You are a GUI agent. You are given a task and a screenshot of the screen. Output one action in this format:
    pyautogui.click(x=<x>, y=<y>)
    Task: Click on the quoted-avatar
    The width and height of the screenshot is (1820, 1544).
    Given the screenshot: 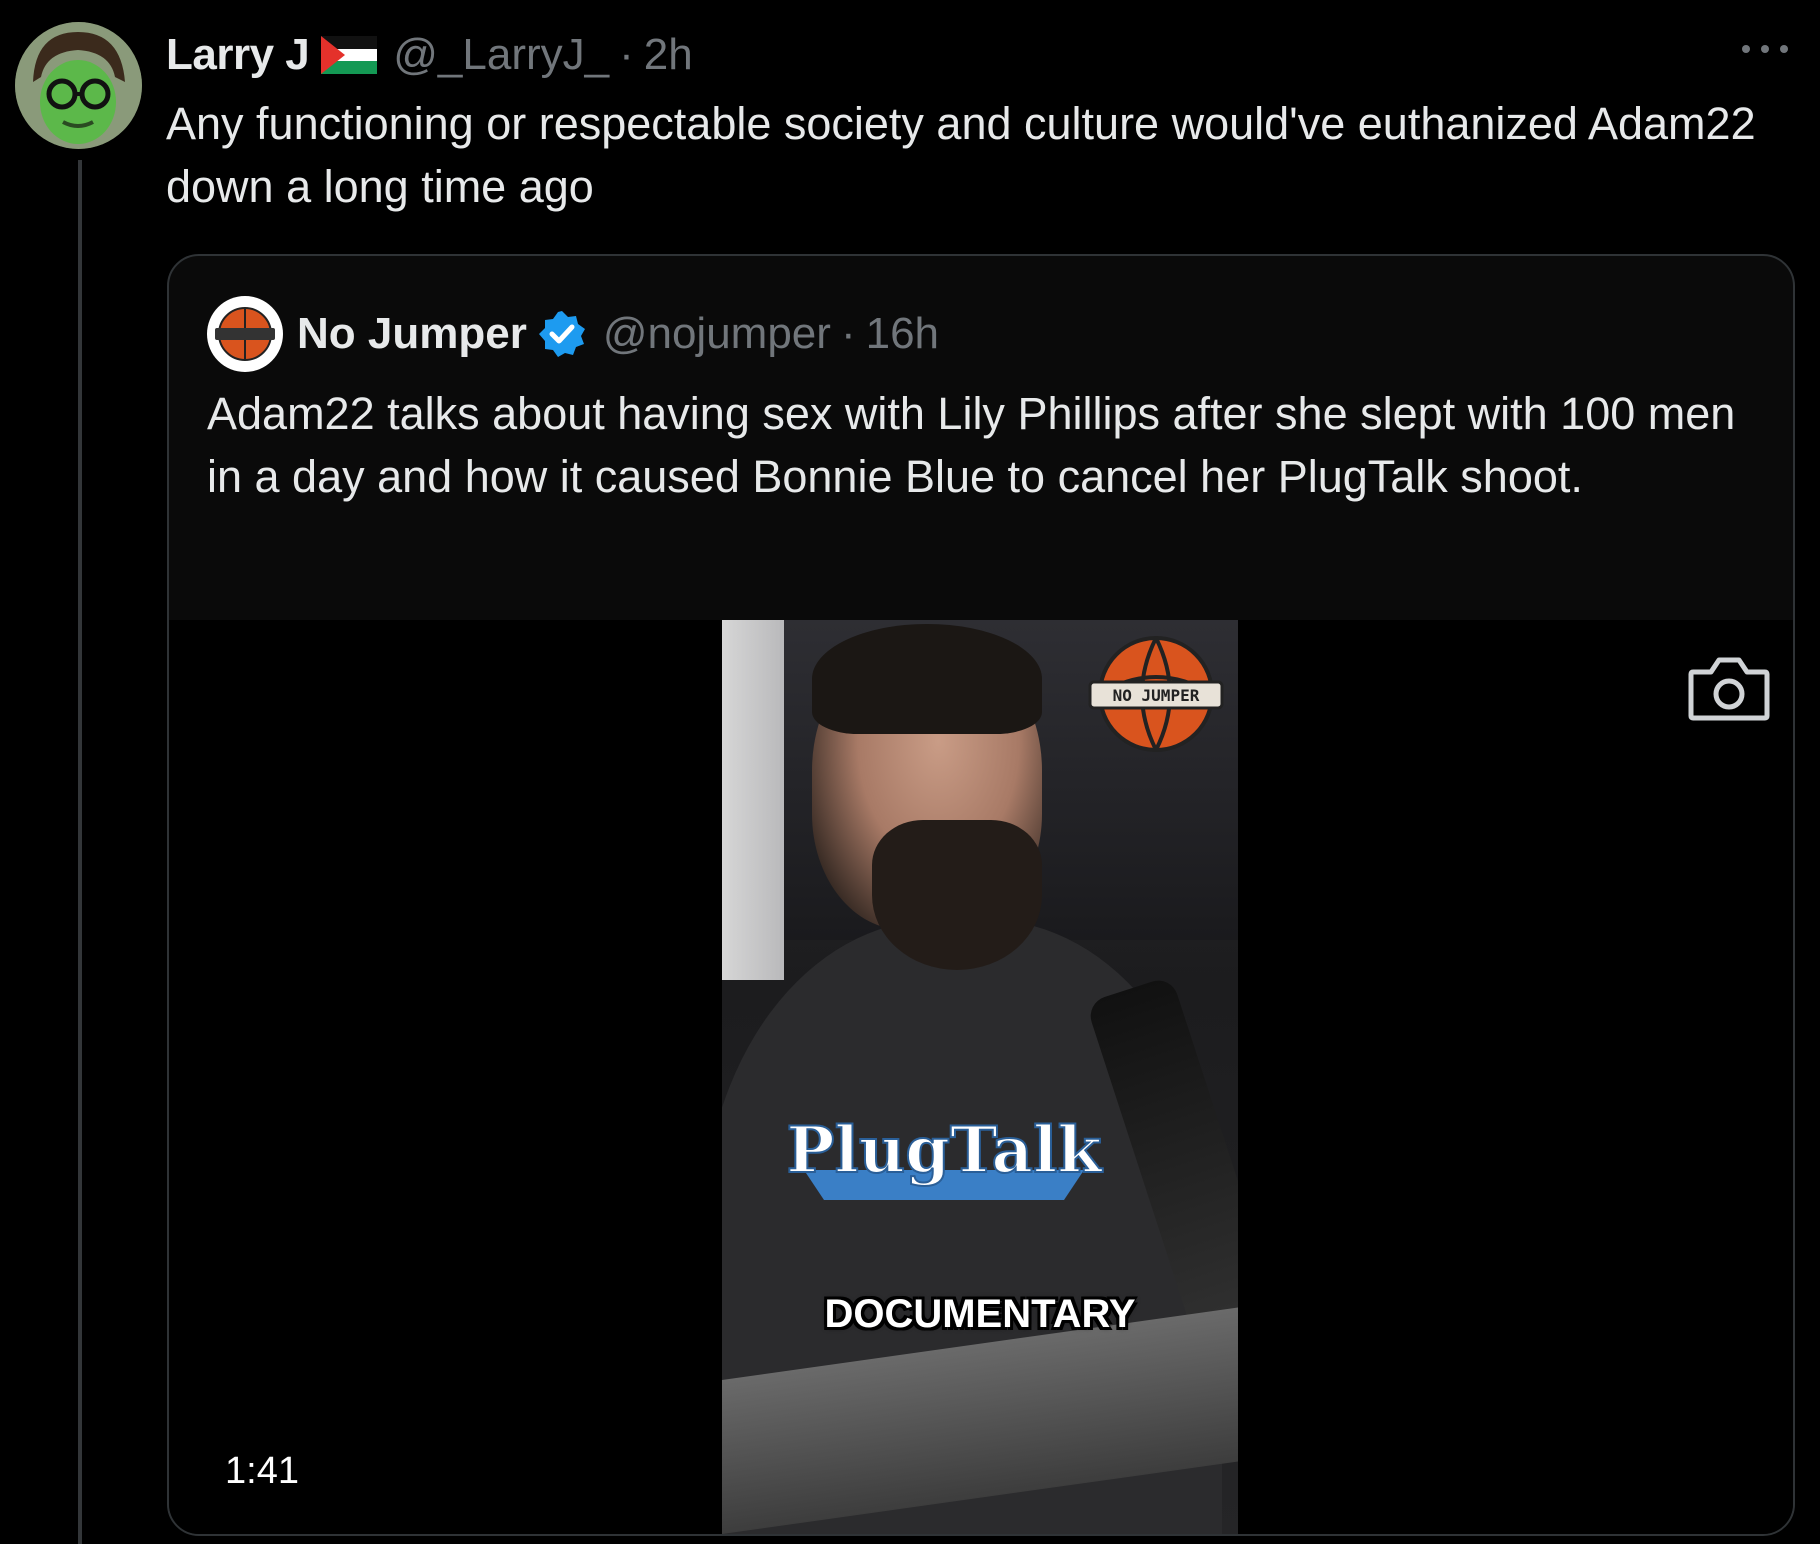 What is the action you would take?
    pyautogui.click(x=245, y=334)
    